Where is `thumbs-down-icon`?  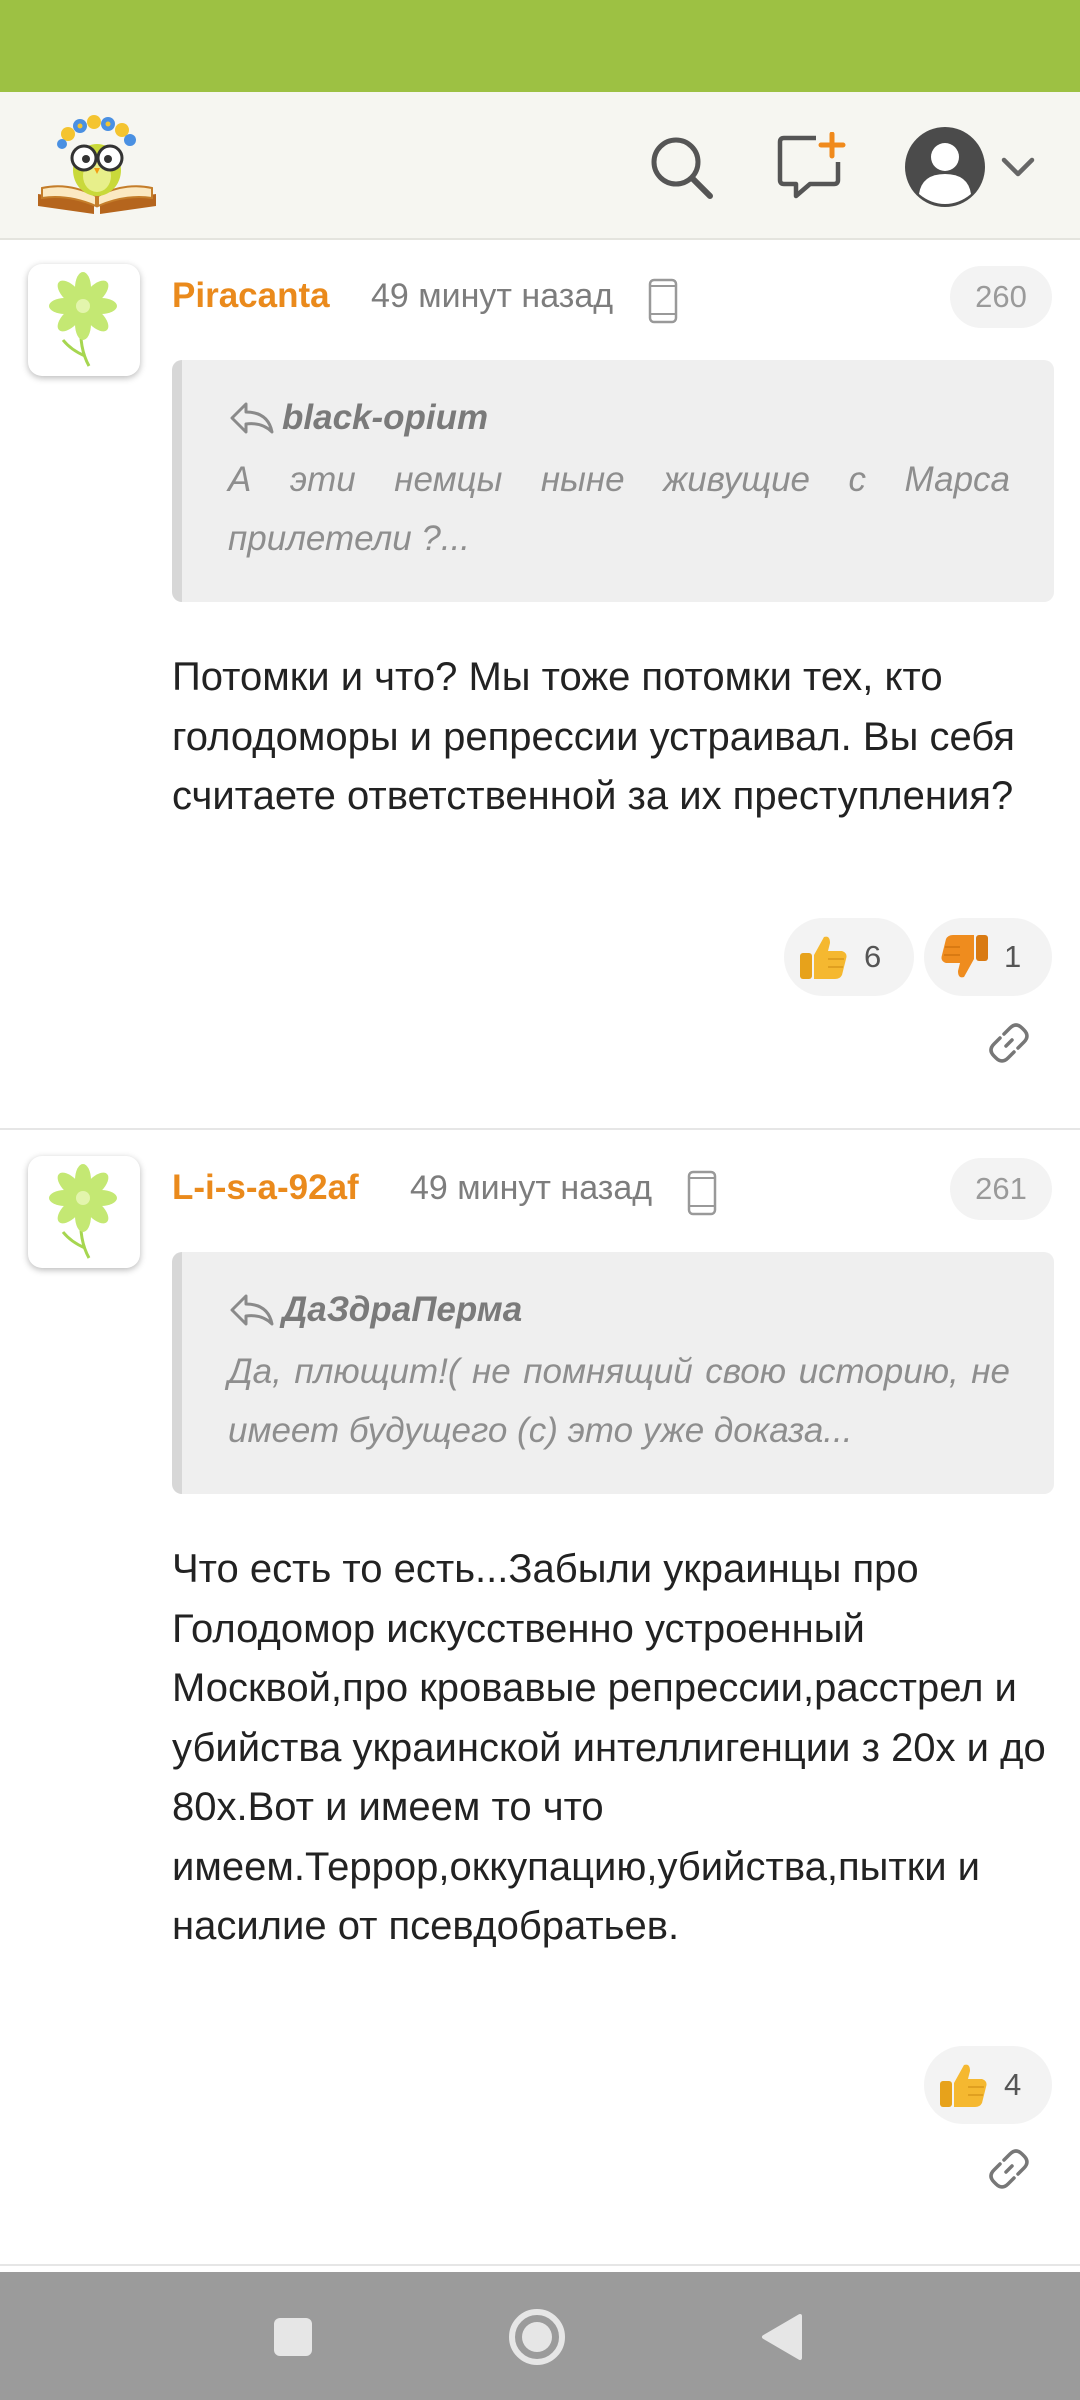 thumbs-down-icon is located at coordinates (964, 956).